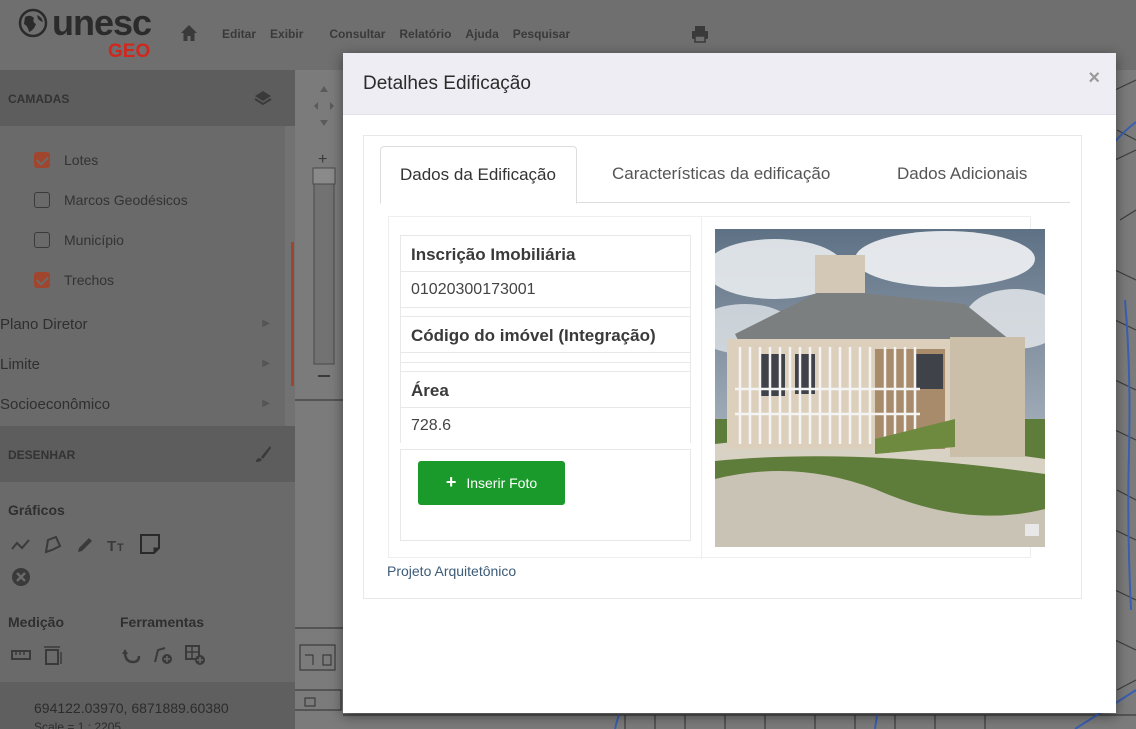  I want to click on note-icon, so click(150, 544).